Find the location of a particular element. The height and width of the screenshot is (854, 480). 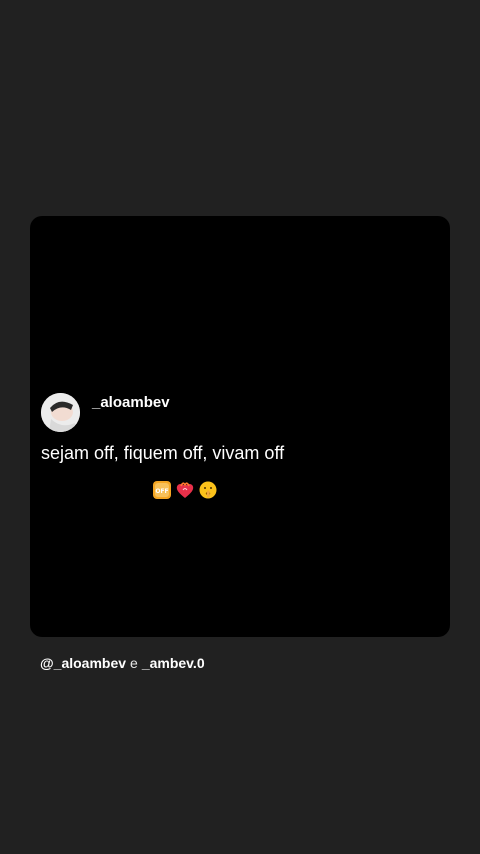

heart-on-fire-emoji is located at coordinates (185, 490).